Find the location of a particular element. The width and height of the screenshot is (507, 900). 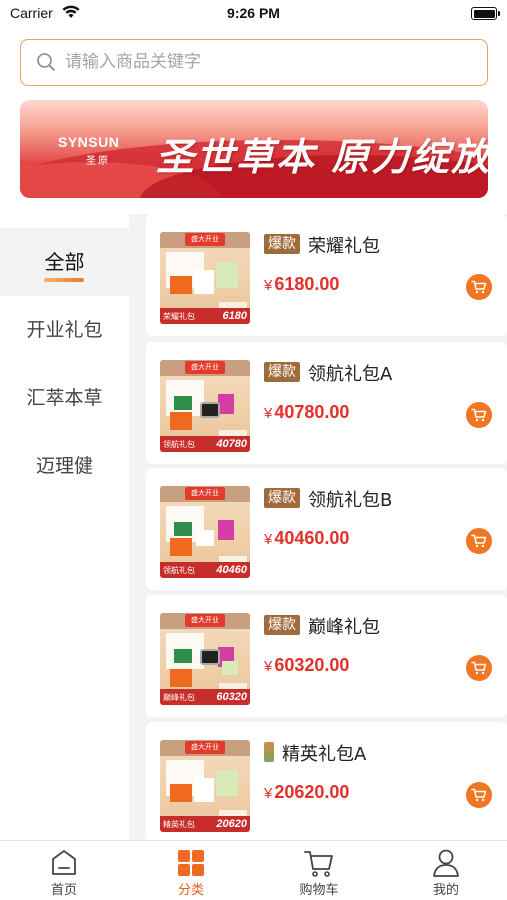

product-card: 盛大开业 巅峰礼包 60320 爆款 巅峰礼包 ¥60320.00 is located at coordinates (326, 656).